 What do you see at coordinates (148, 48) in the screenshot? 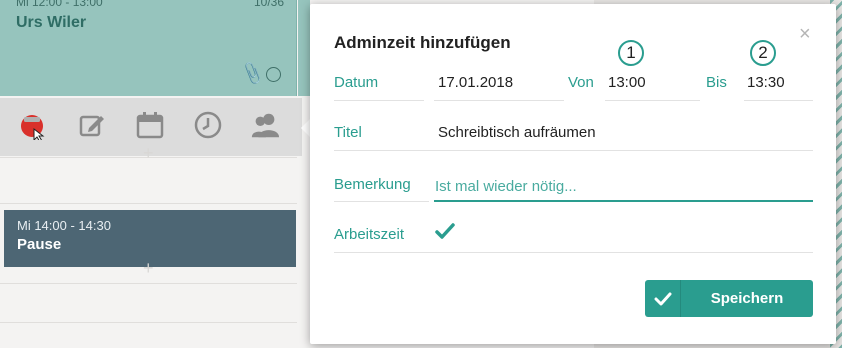
I see `calendar-event-card: Mi 12:00 - 13:00 10/36 Urs Wiler 📎` at bounding box center [148, 48].